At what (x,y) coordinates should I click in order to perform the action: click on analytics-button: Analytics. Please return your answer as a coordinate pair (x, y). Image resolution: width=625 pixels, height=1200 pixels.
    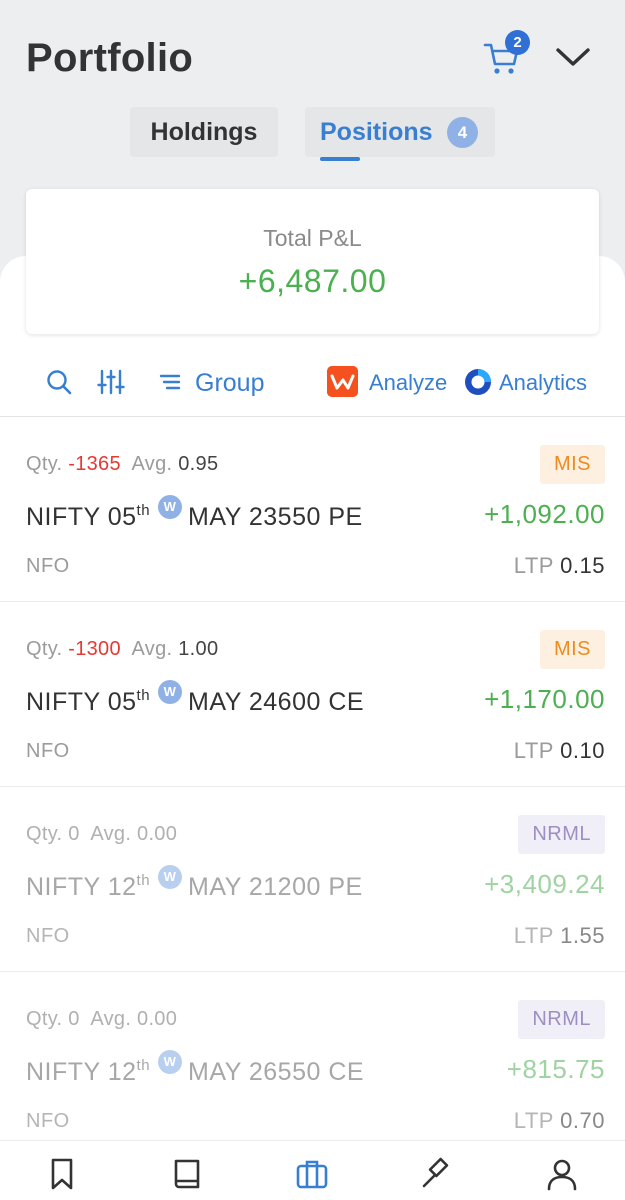
    Looking at the image, I should click on (543, 383).